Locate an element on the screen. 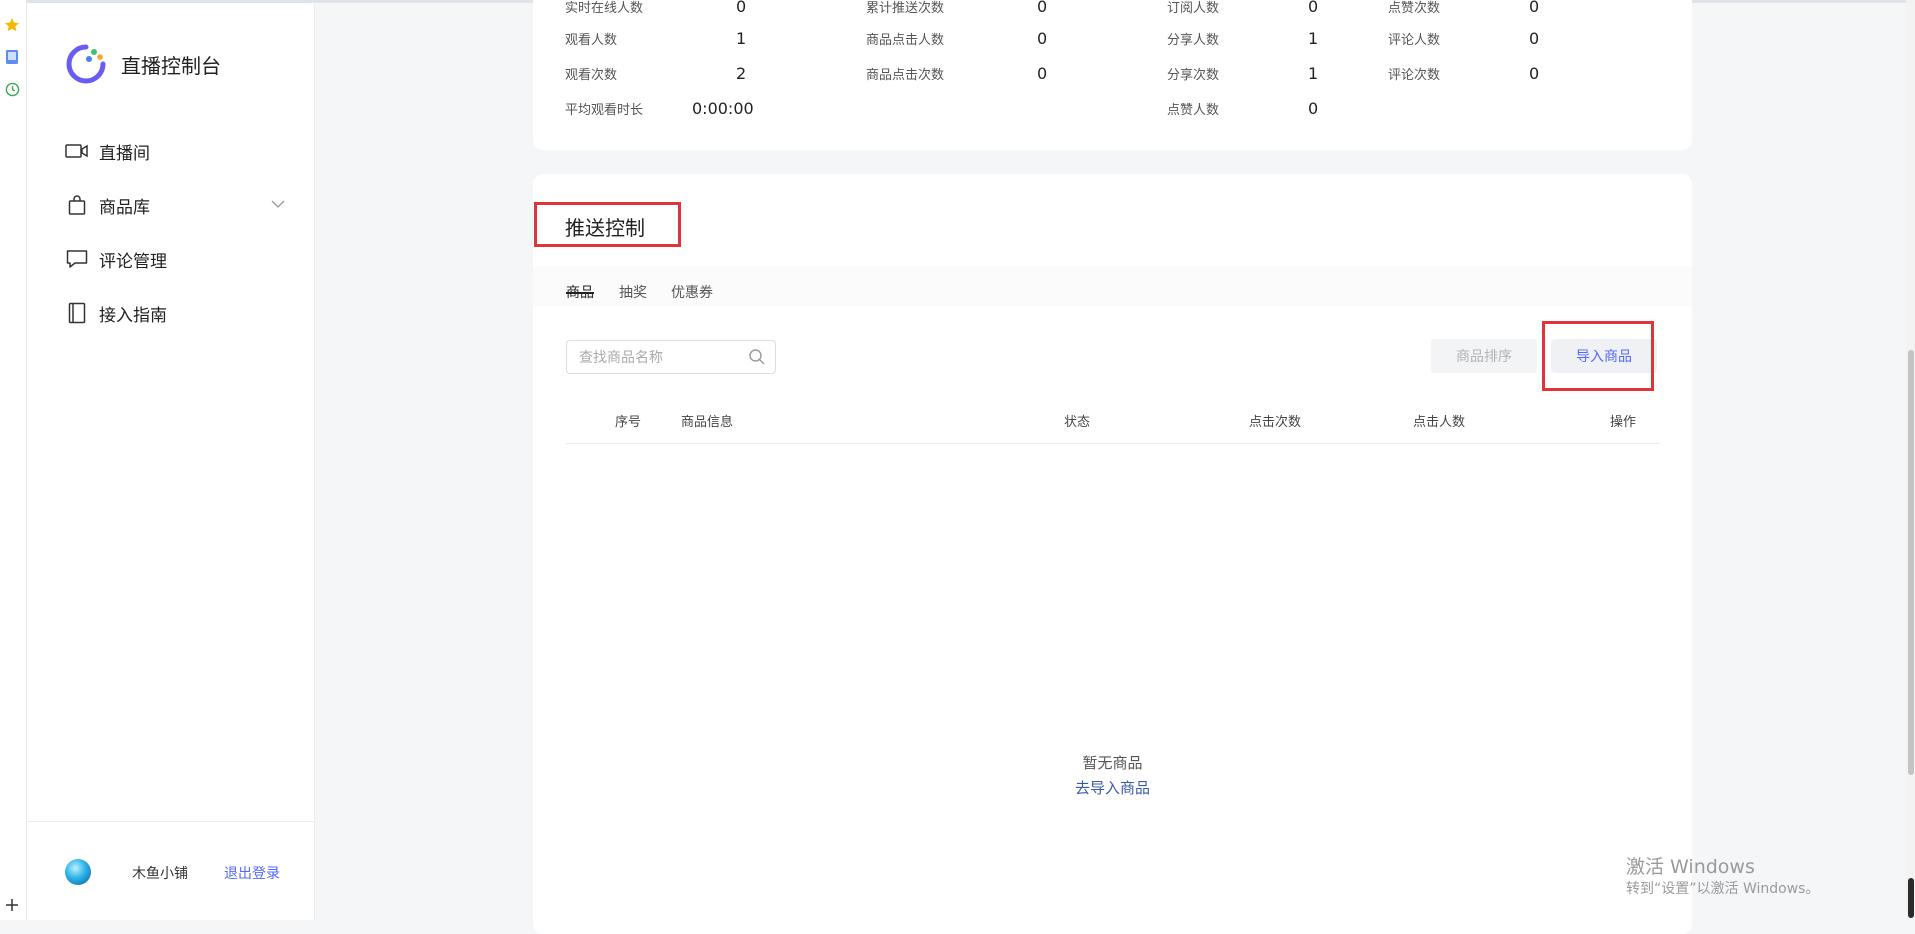 This screenshot has height=934, width=1915. stat-label: 实时在线人数 is located at coordinates (604, 8).